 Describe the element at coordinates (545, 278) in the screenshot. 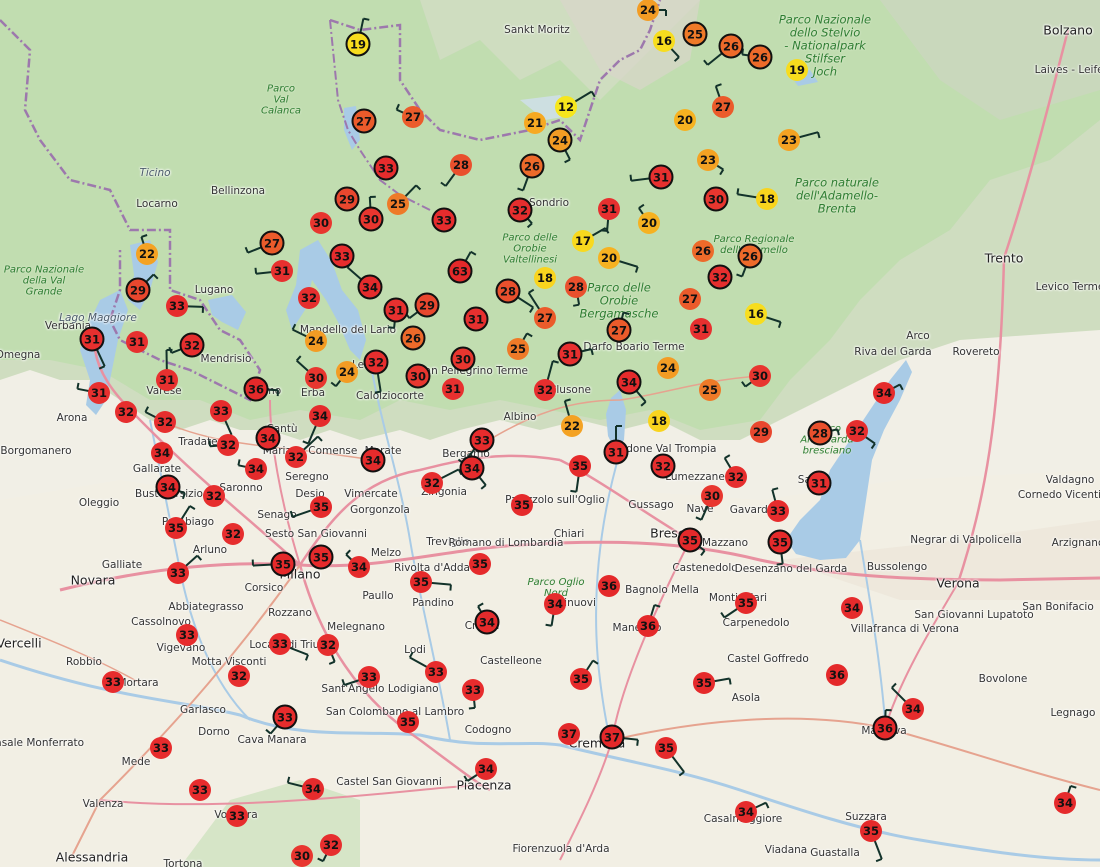

I see `temperature-station-marker: 18` at that location.